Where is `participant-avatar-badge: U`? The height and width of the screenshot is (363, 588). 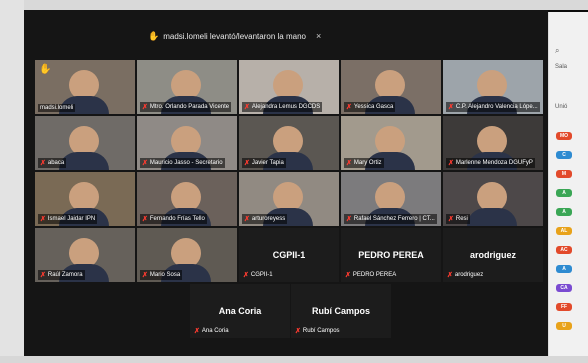 participant-avatar-badge: U is located at coordinates (564, 326).